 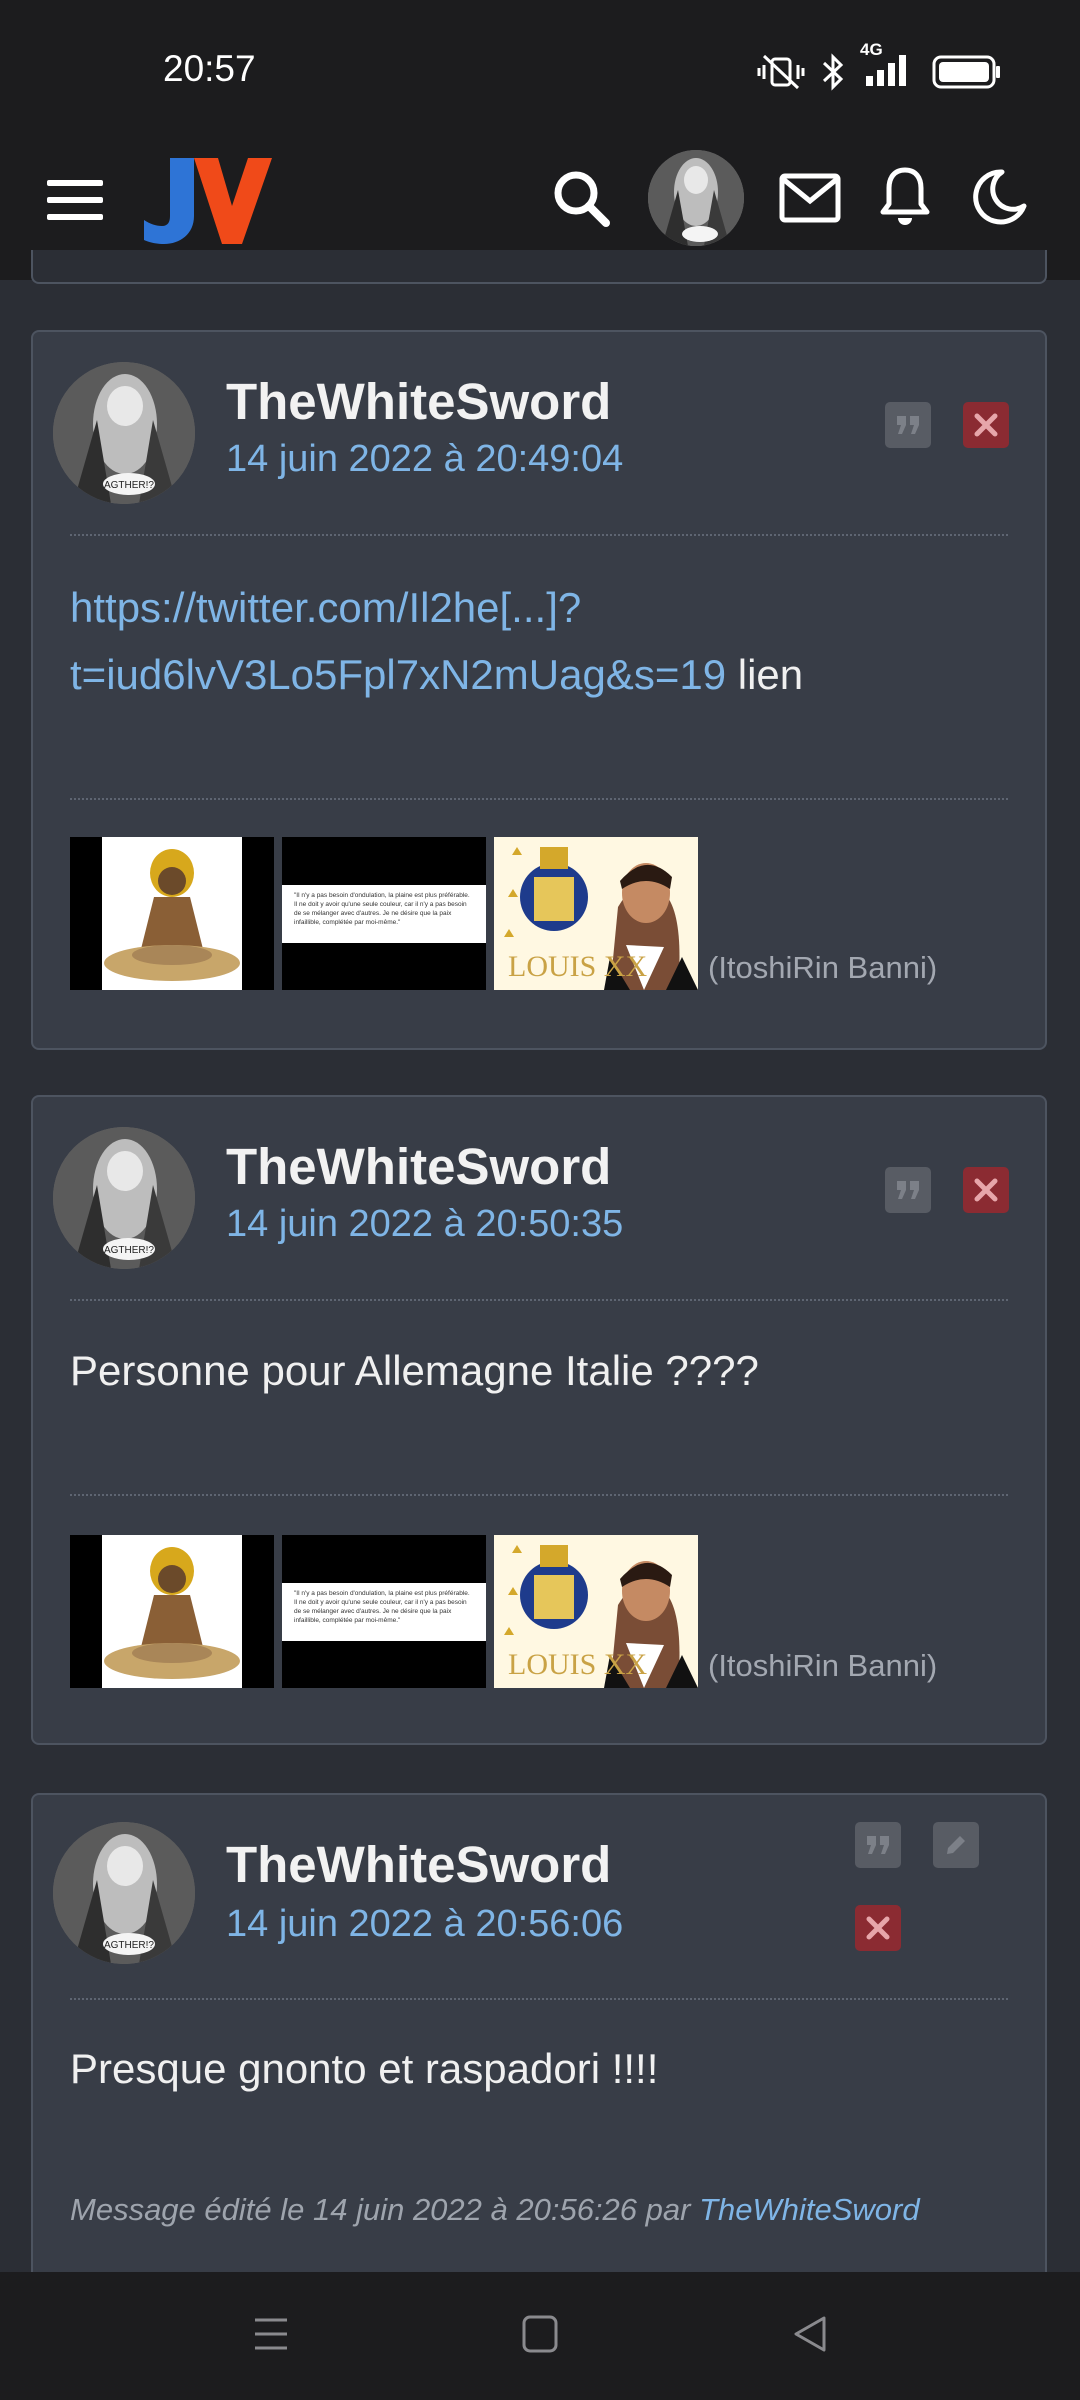 I want to click on previous-post-card-edge, so click(x=539, y=267).